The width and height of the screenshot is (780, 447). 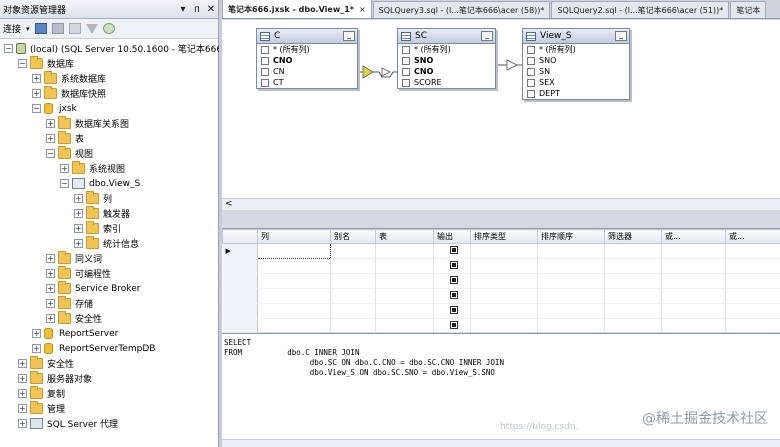 I want to click on grid-cell-selected, so click(x=294, y=251).